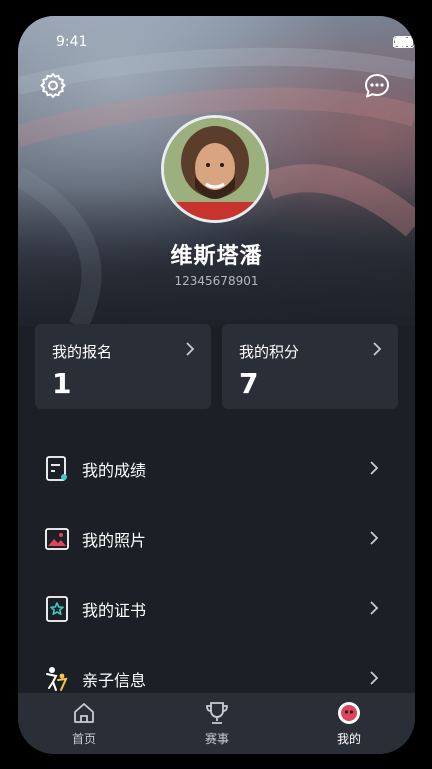 Image resolution: width=432 pixels, height=769 pixels. What do you see at coordinates (216, 739) in the screenshot?
I see `tab-label: 赛事` at bounding box center [216, 739].